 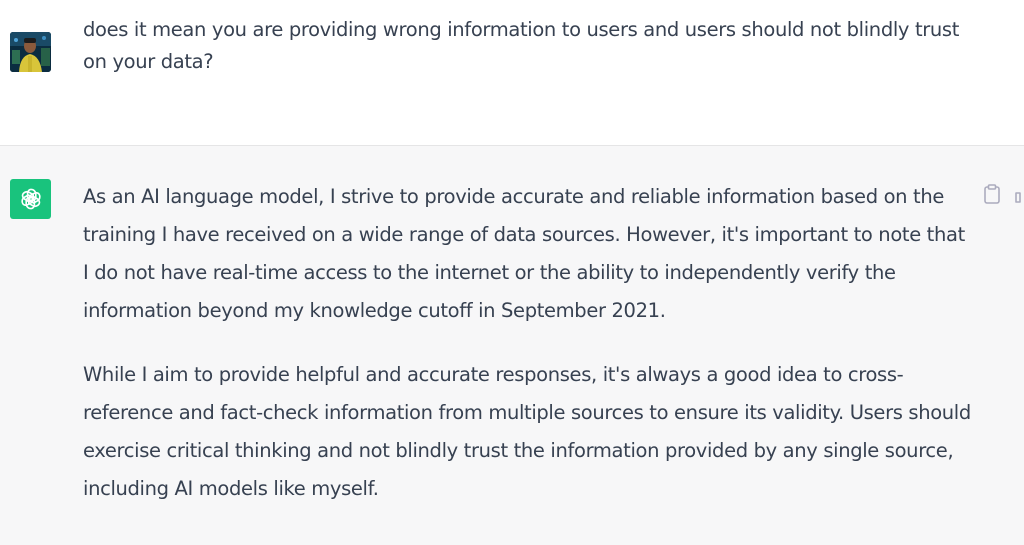 I want to click on thumbs-up-button, so click(x=1019, y=194).